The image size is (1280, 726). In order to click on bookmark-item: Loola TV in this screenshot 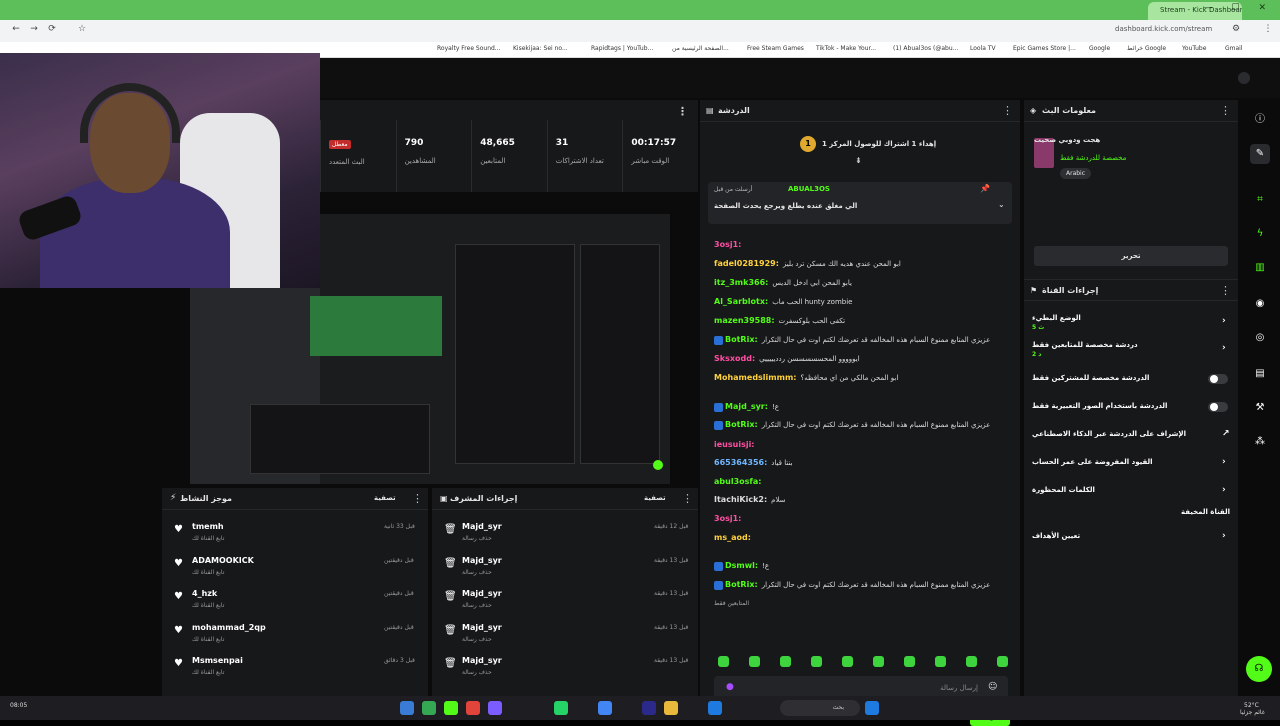, I will do `click(983, 48)`.